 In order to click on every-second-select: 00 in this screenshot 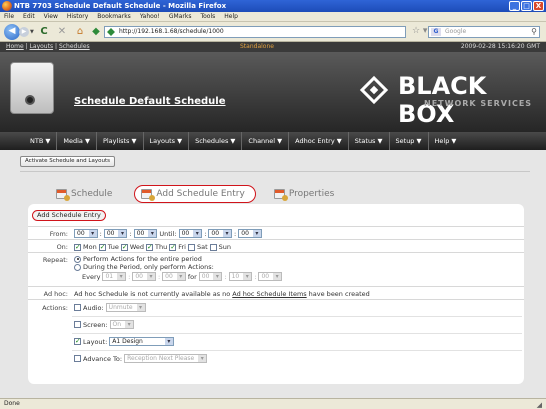, I will do `click(174, 276)`.